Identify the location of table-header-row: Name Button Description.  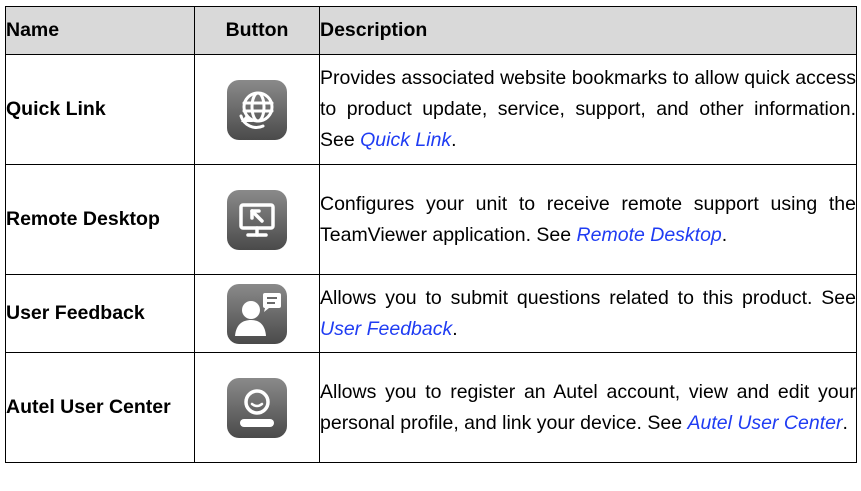
(431, 30).